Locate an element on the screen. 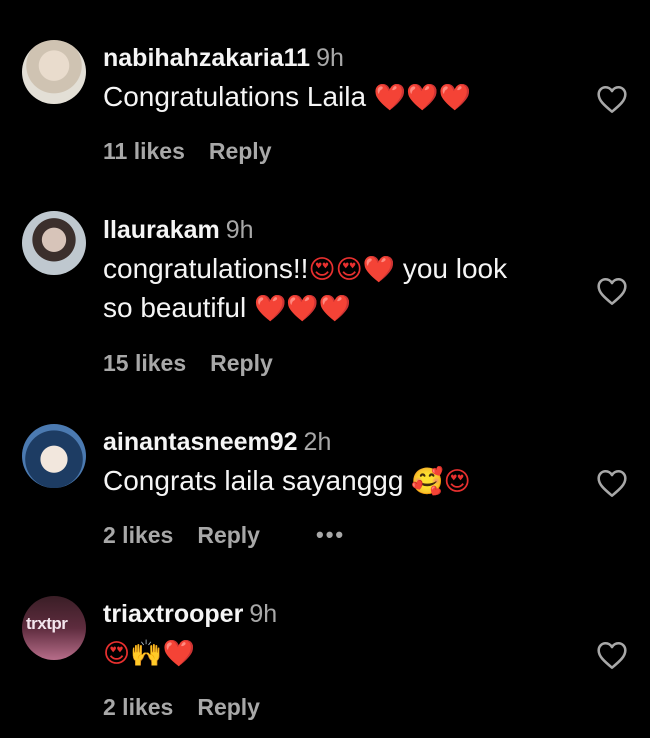 The height and width of the screenshot is (738, 650). more-options-icon: ••• is located at coordinates (330, 535).